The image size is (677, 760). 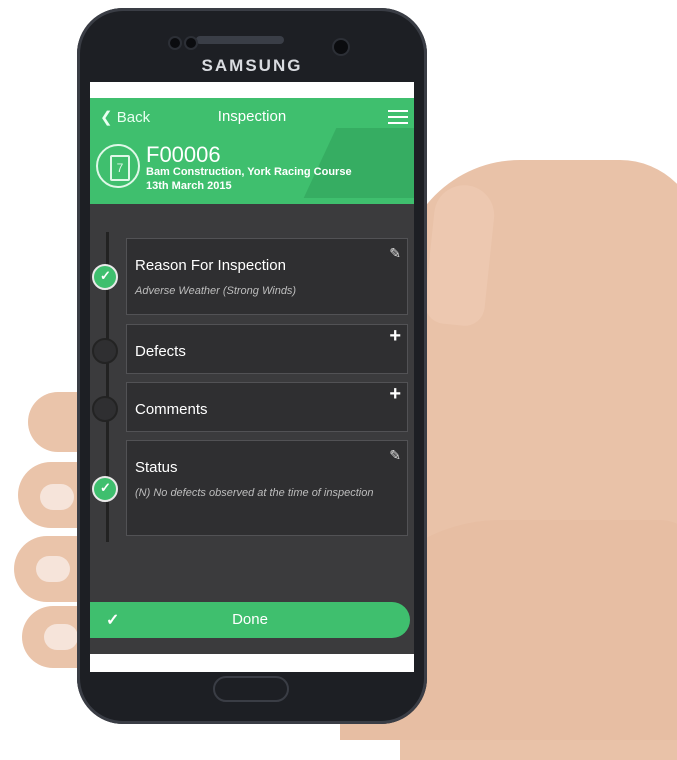 I want to click on step-title: Status, so click(x=156, y=467).